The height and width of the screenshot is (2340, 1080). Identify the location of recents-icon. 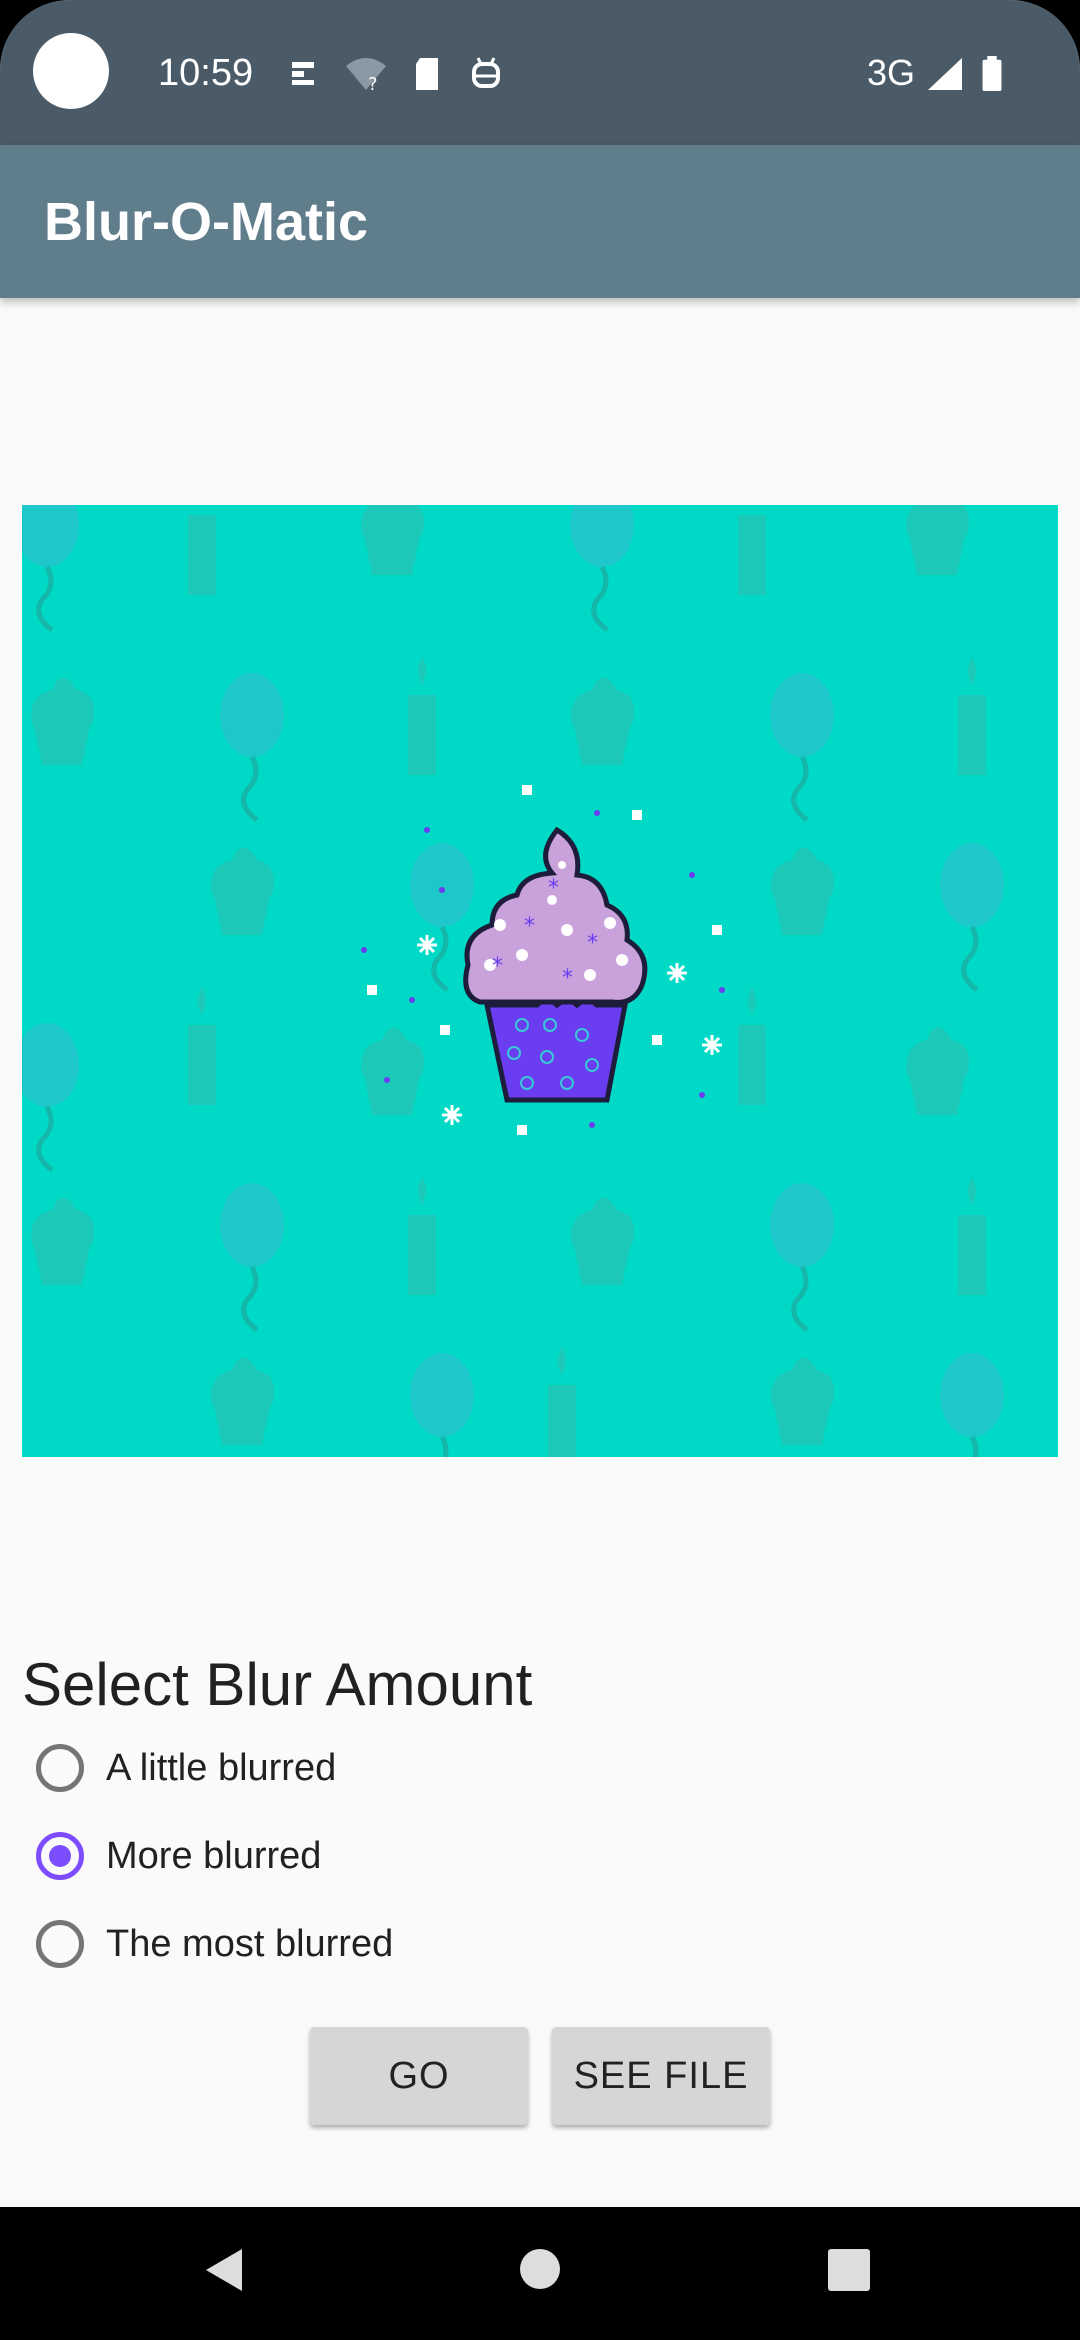
(849, 2270).